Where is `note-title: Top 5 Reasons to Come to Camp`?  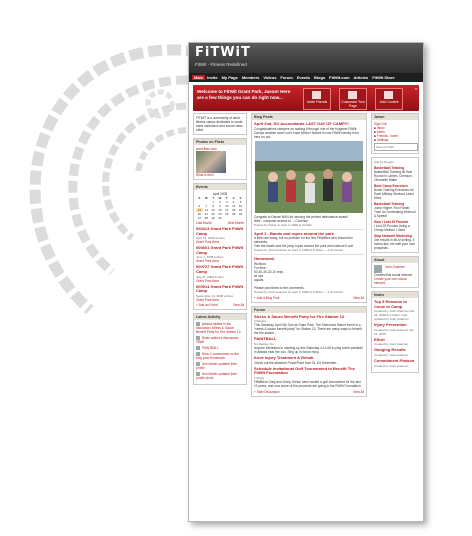
note-title: Top 5 Reasons to Come to Camp is located at coordinates (395, 304).